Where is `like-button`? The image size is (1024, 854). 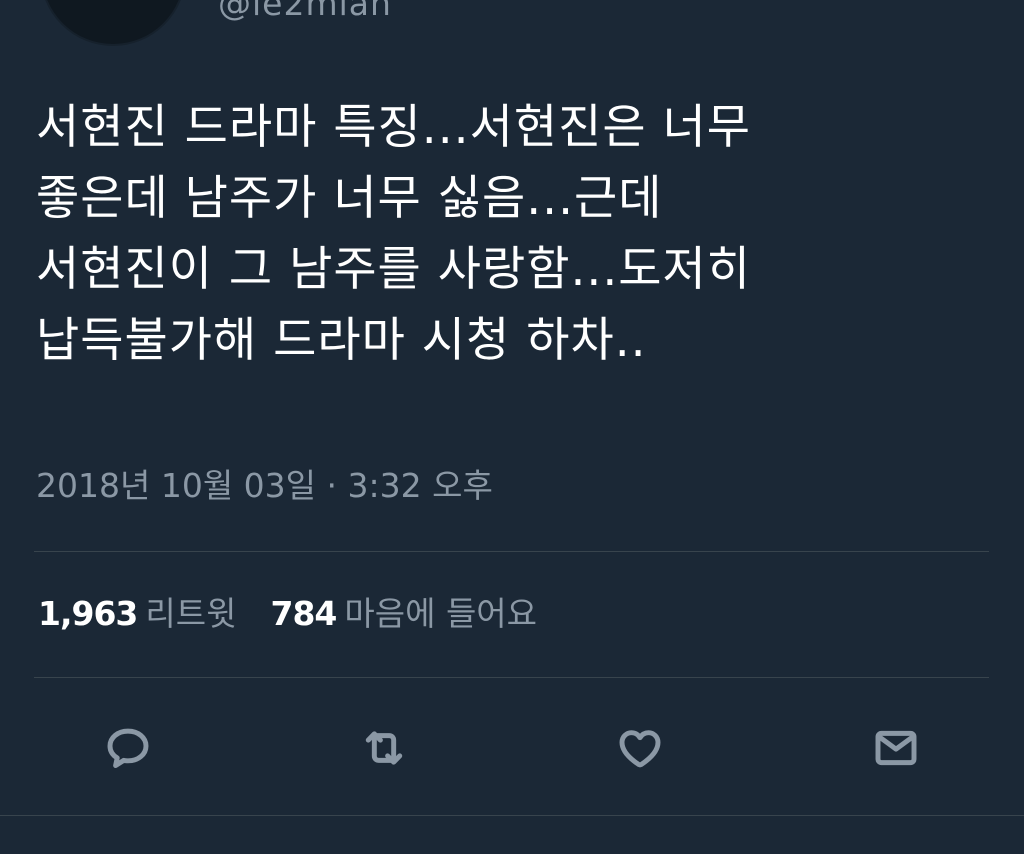
like-button is located at coordinates (640, 748).